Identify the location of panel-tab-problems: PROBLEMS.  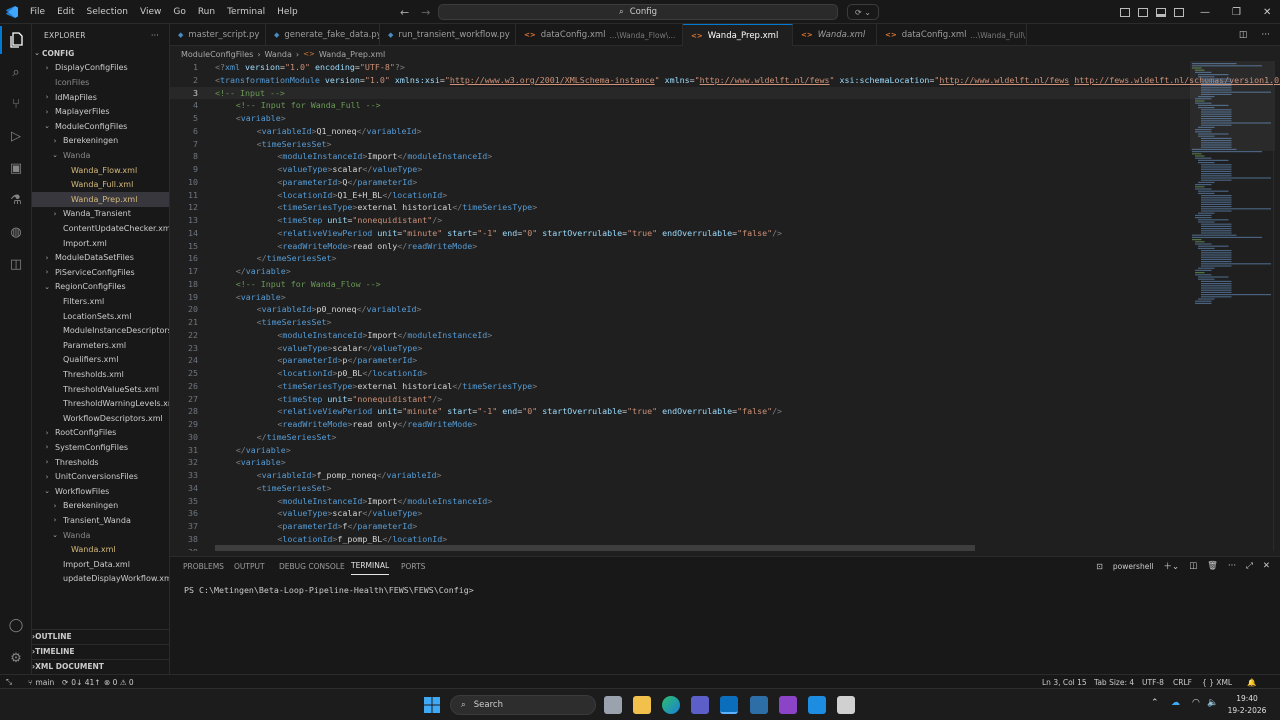
(203, 566).